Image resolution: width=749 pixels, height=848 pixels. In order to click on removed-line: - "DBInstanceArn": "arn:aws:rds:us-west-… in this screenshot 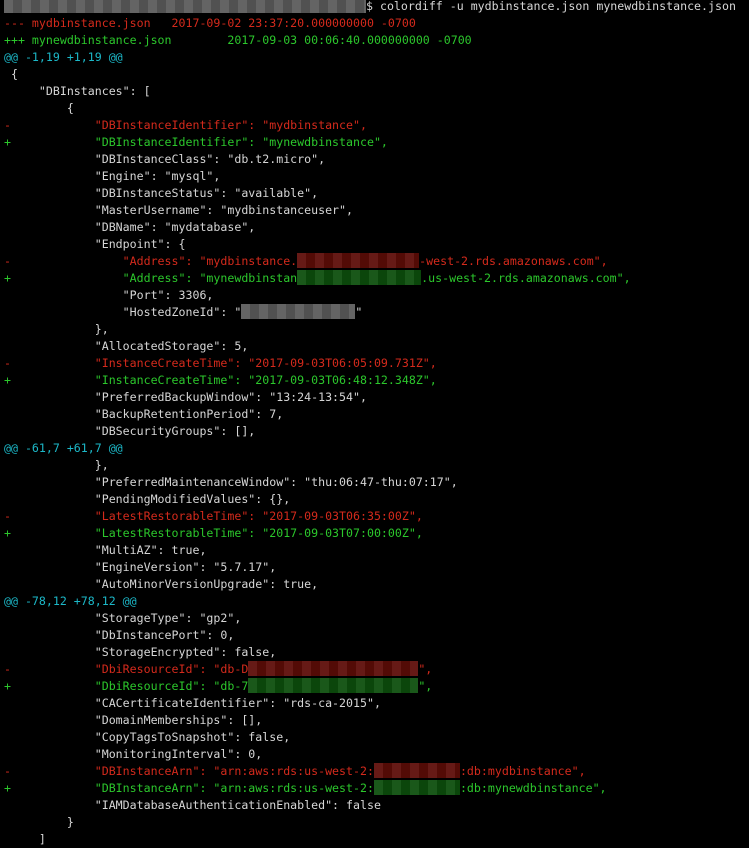, I will do `click(376, 771)`.